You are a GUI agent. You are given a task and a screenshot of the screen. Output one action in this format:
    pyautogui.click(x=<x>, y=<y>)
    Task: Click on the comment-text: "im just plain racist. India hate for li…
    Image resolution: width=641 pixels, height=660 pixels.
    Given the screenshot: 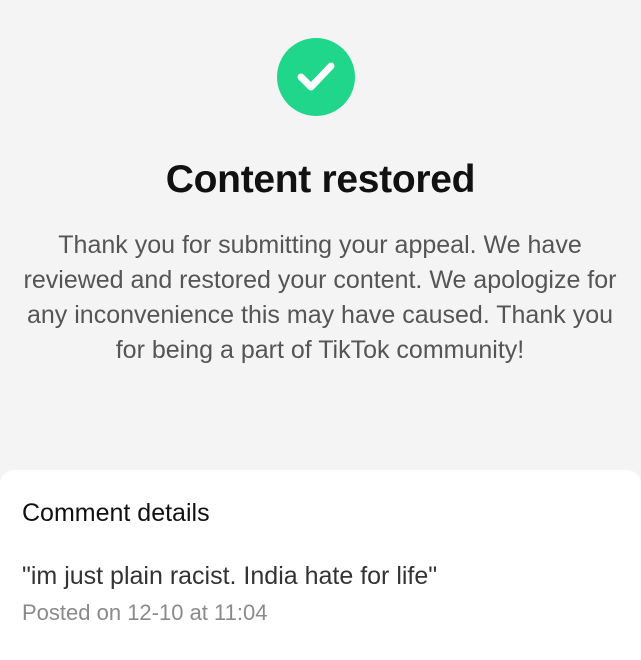 What is the action you would take?
    pyautogui.click(x=230, y=576)
    